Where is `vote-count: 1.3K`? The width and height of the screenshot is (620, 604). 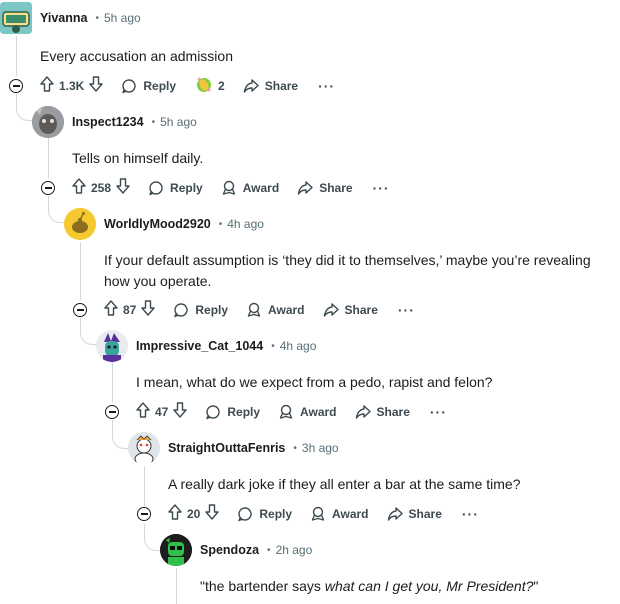
vote-count: 1.3K is located at coordinates (72, 86).